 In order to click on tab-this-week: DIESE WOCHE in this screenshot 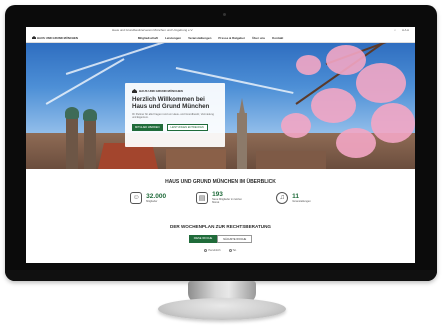, I will do `click(203, 239)`.